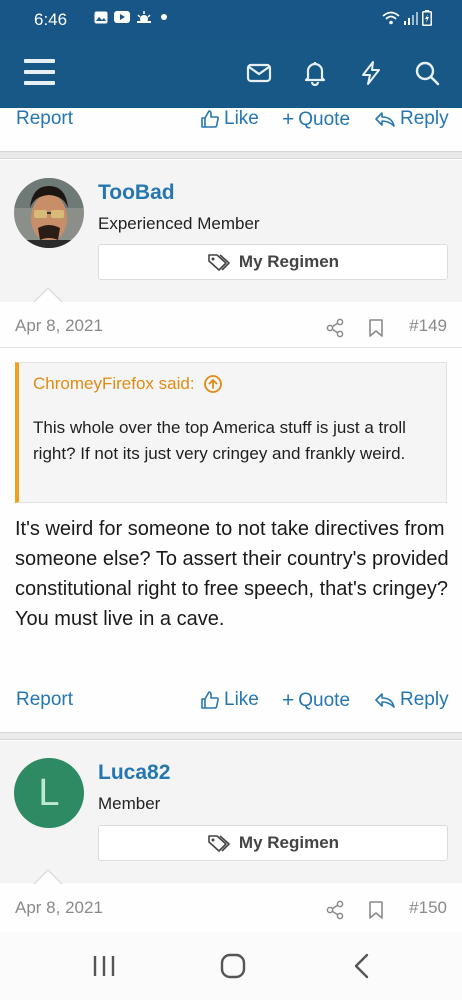 Image resolution: width=462 pixels, height=1000 pixels. What do you see at coordinates (259, 73) in the screenshot?
I see `mail-icon` at bounding box center [259, 73].